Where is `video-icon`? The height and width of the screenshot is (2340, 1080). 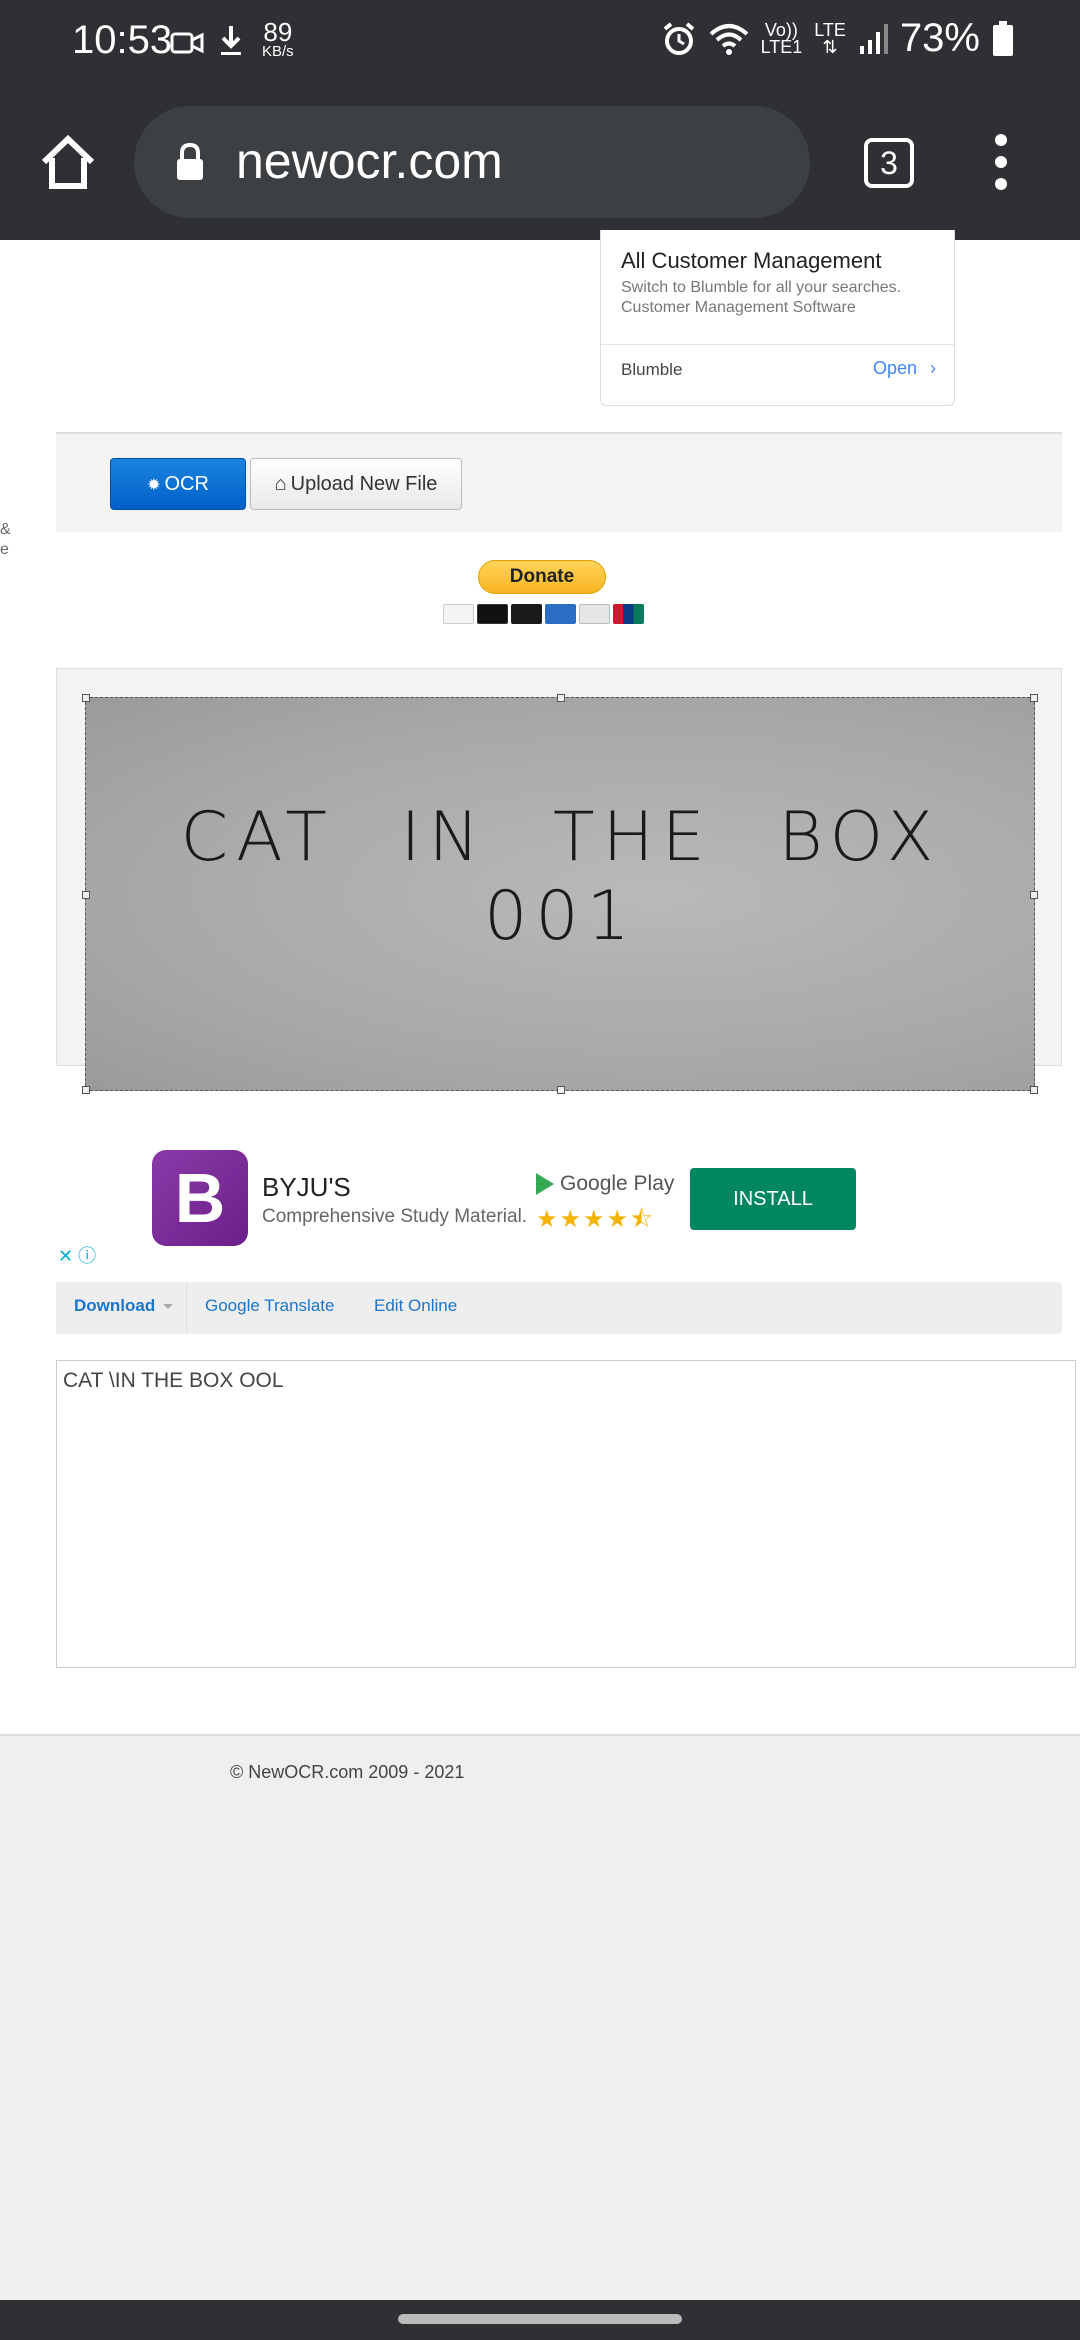 video-icon is located at coordinates (187, 43).